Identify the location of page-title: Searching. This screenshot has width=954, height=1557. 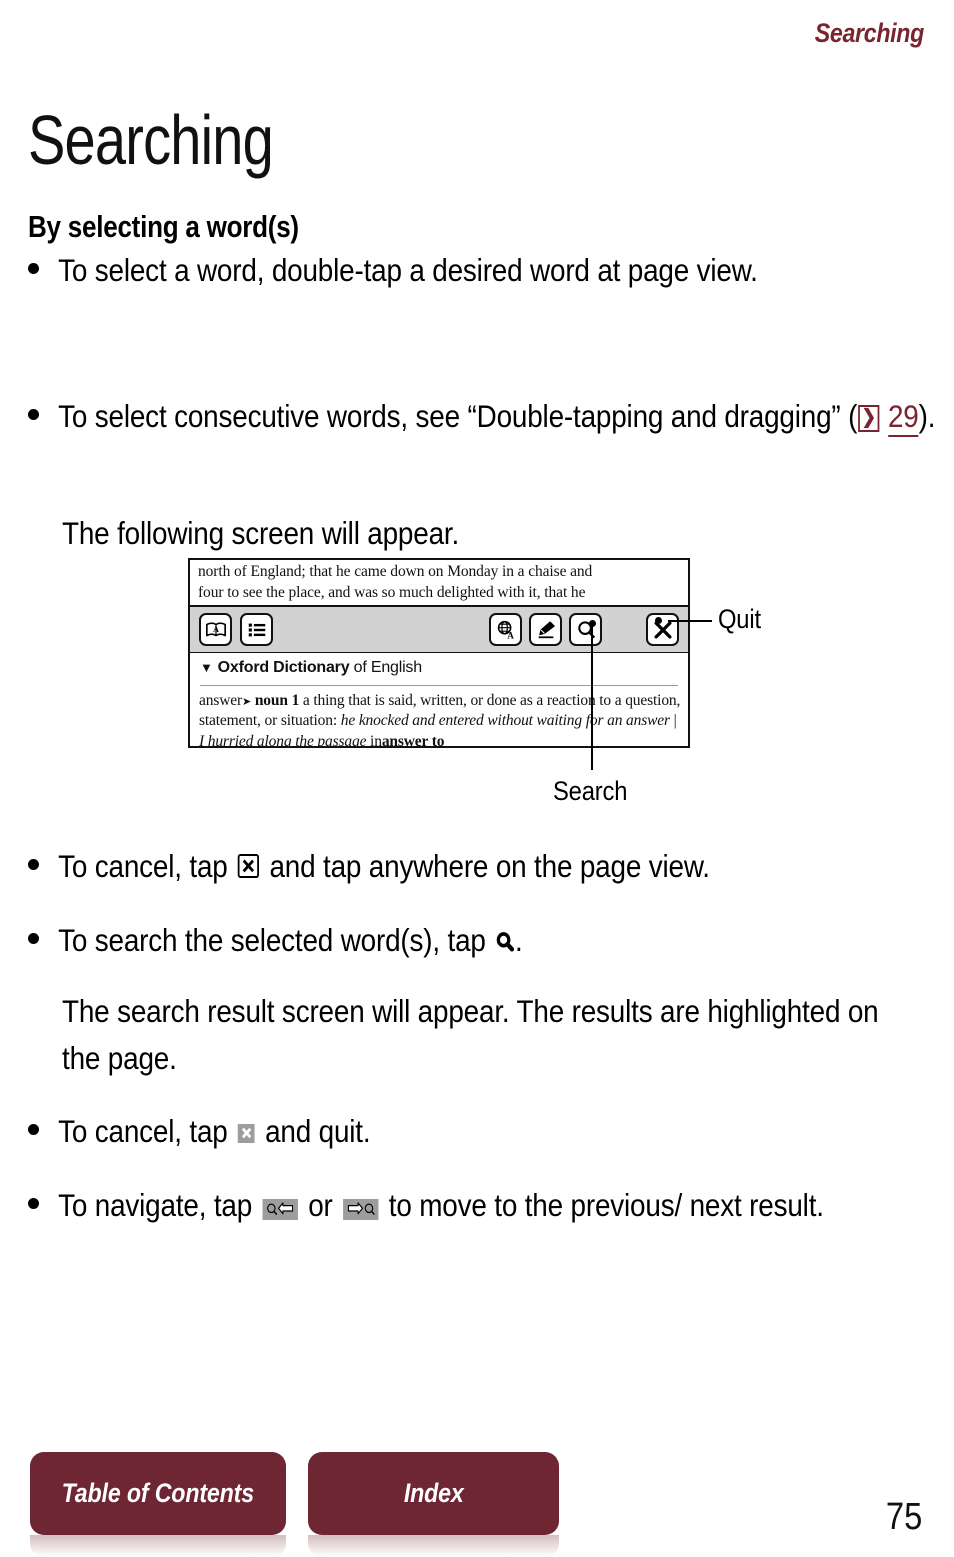
(151, 139).